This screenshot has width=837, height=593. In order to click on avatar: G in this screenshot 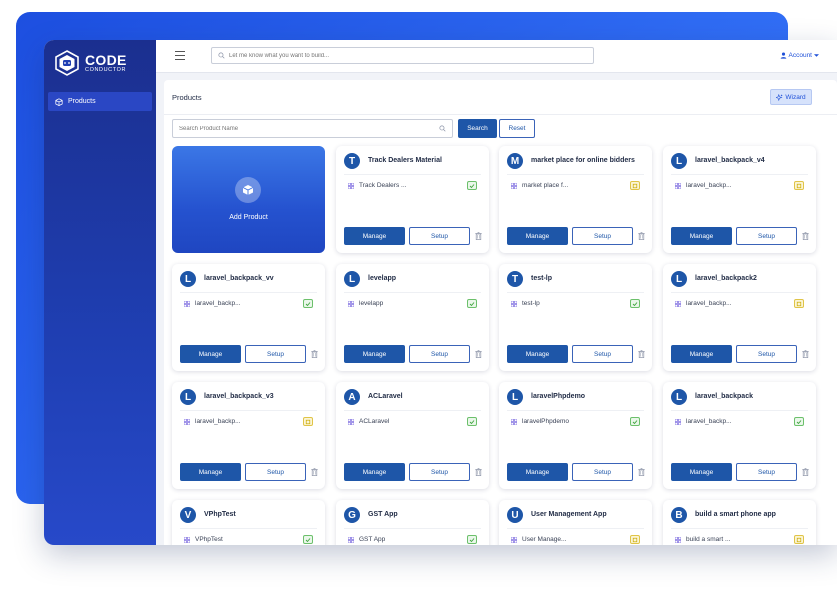, I will do `click(352, 515)`.